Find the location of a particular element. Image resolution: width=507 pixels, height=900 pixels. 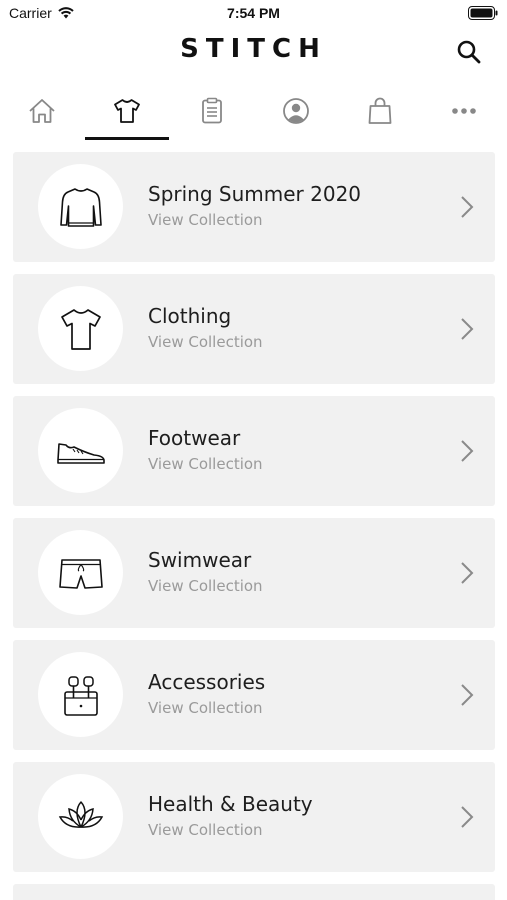

sweater-icon is located at coordinates (80, 207).